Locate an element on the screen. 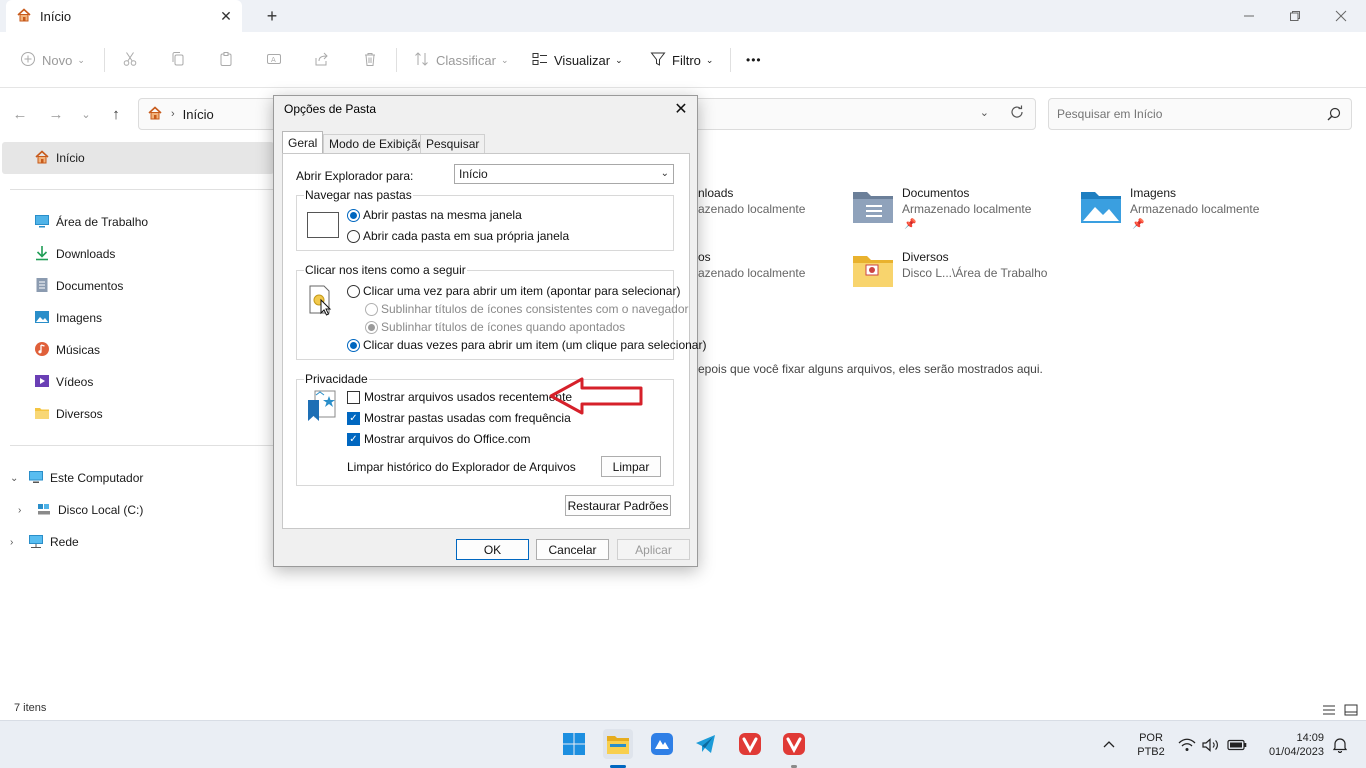  open-explorer-select: Início ⌄ is located at coordinates (564, 174).